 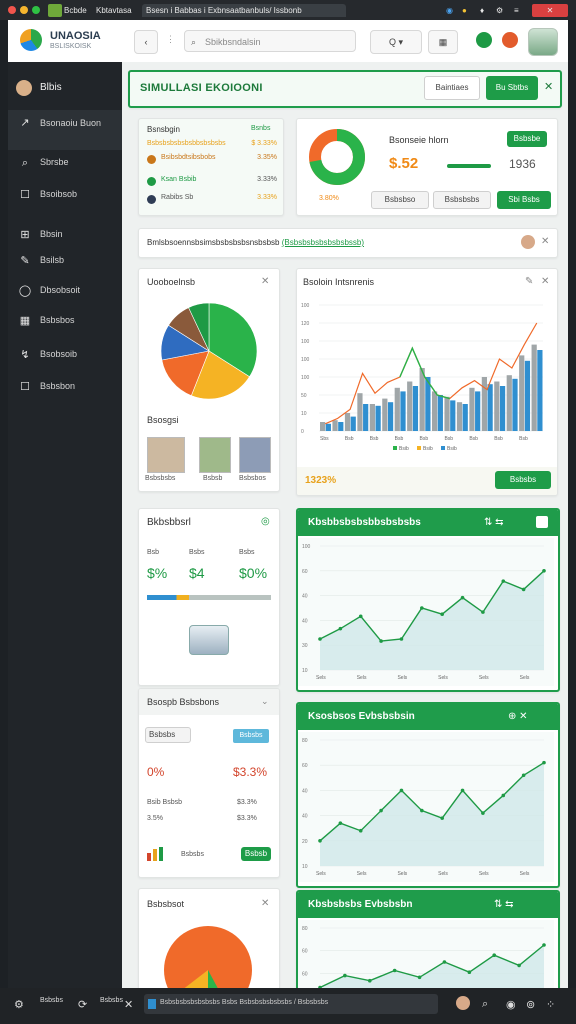 What do you see at coordinates (65, 261) in the screenshot?
I see `sidebar-item-4: ✎ Bsilsb` at bounding box center [65, 261].